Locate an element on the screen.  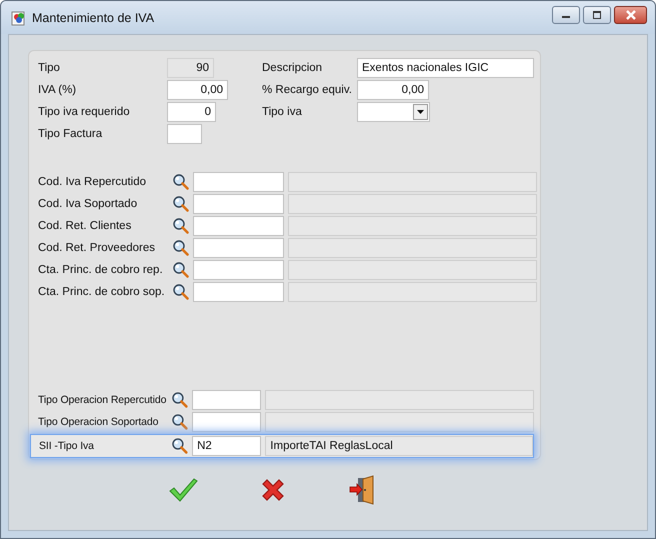
description-field: ImporteTAI ReglasLocal is located at coordinates (399, 446).